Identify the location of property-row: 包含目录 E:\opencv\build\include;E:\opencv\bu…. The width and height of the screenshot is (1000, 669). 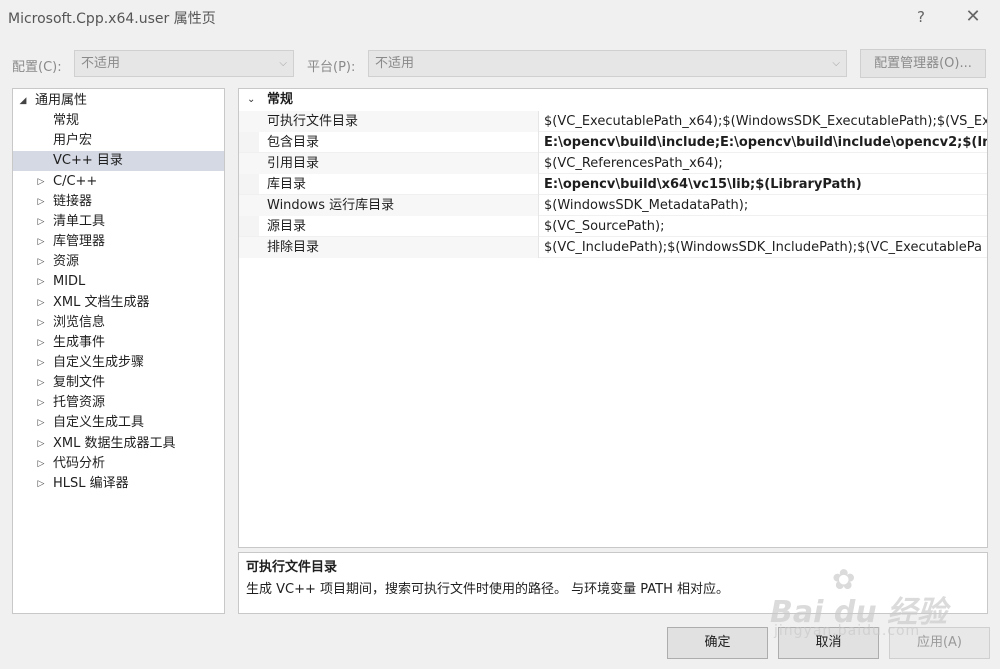
(613, 142).